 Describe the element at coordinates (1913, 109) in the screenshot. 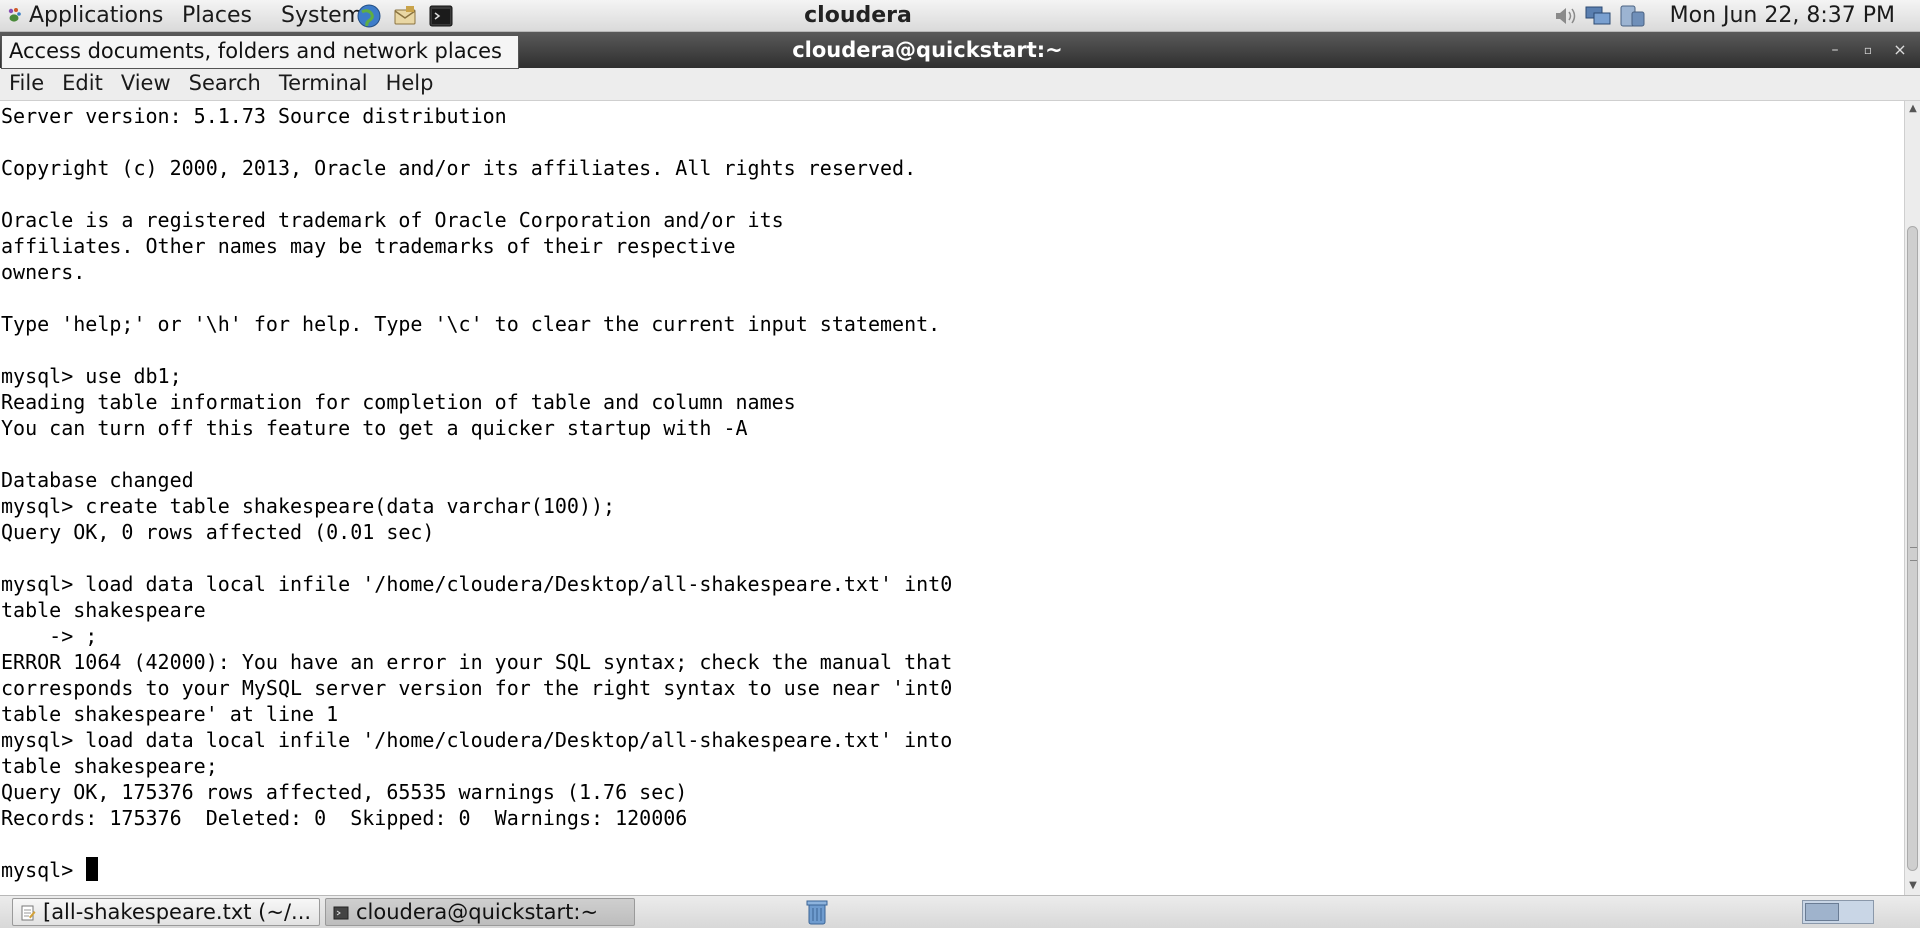

I see `scroll-up-arrow-icon: ▲` at that location.